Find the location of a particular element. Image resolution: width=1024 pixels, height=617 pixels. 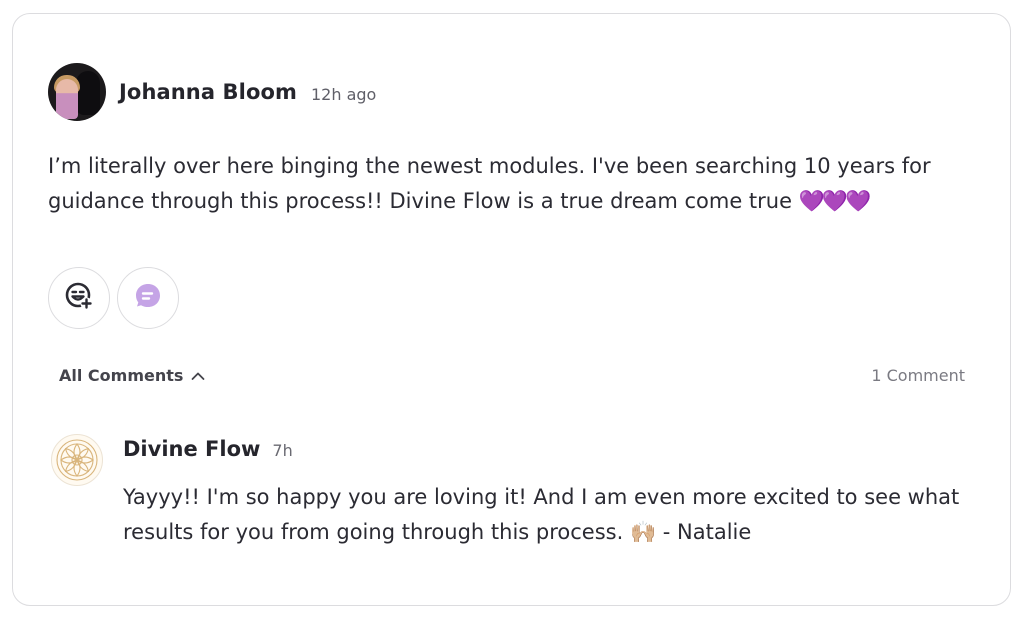

comment-count: 1 Comment is located at coordinates (918, 375).